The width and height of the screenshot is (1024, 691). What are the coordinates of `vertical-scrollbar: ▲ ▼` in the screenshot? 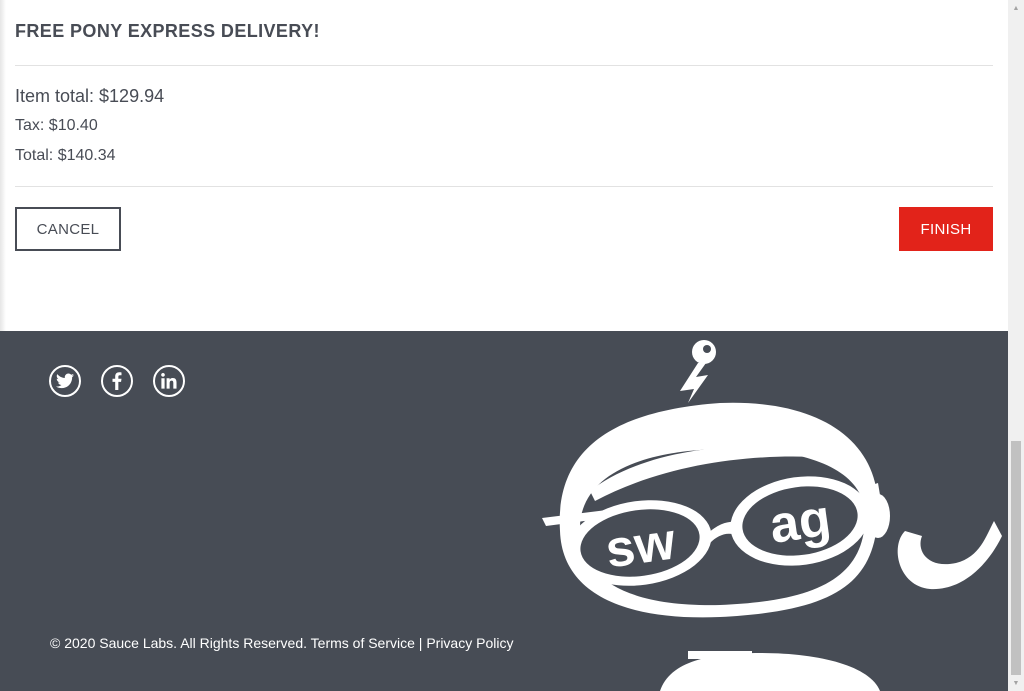 It's located at (1016, 345).